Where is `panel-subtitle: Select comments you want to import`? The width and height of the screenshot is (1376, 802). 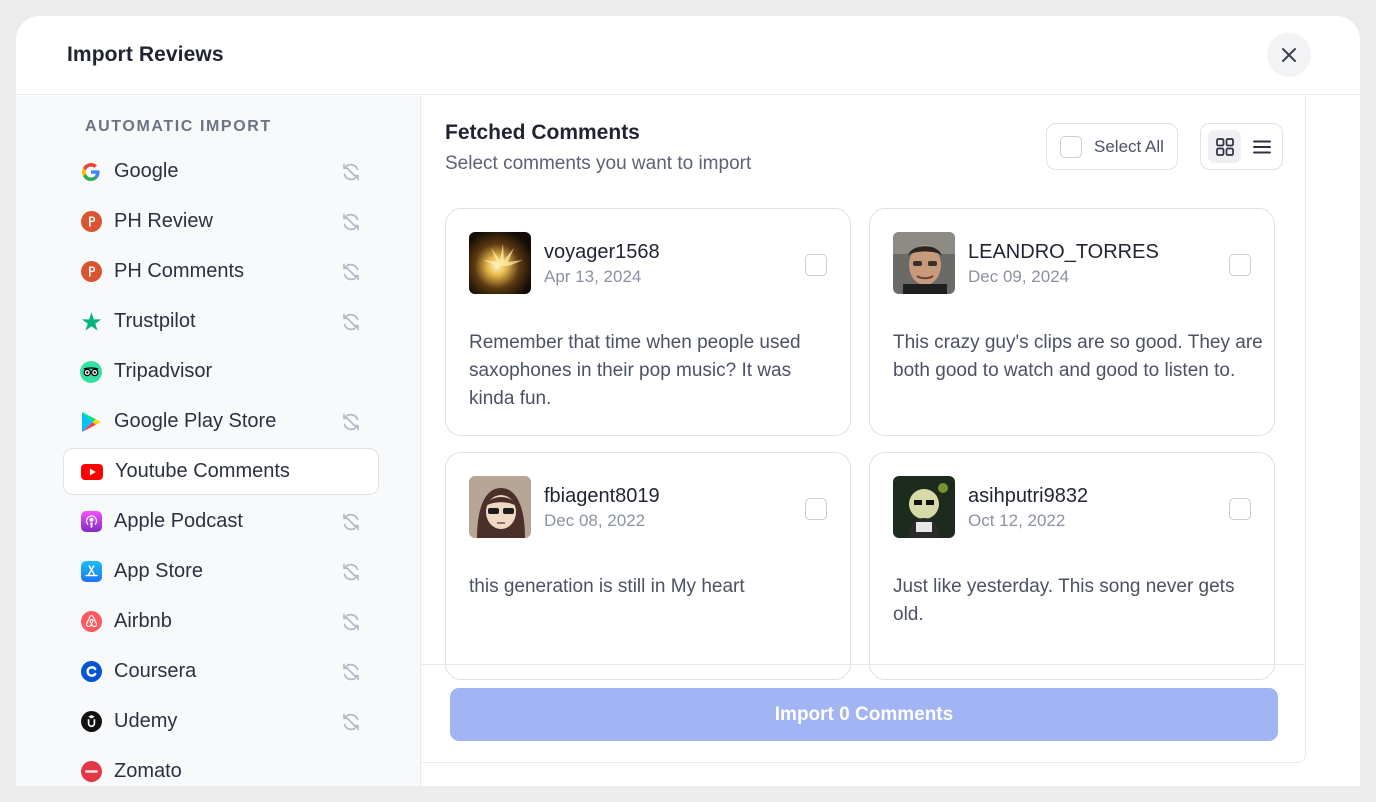
panel-subtitle: Select comments you want to import is located at coordinates (598, 163).